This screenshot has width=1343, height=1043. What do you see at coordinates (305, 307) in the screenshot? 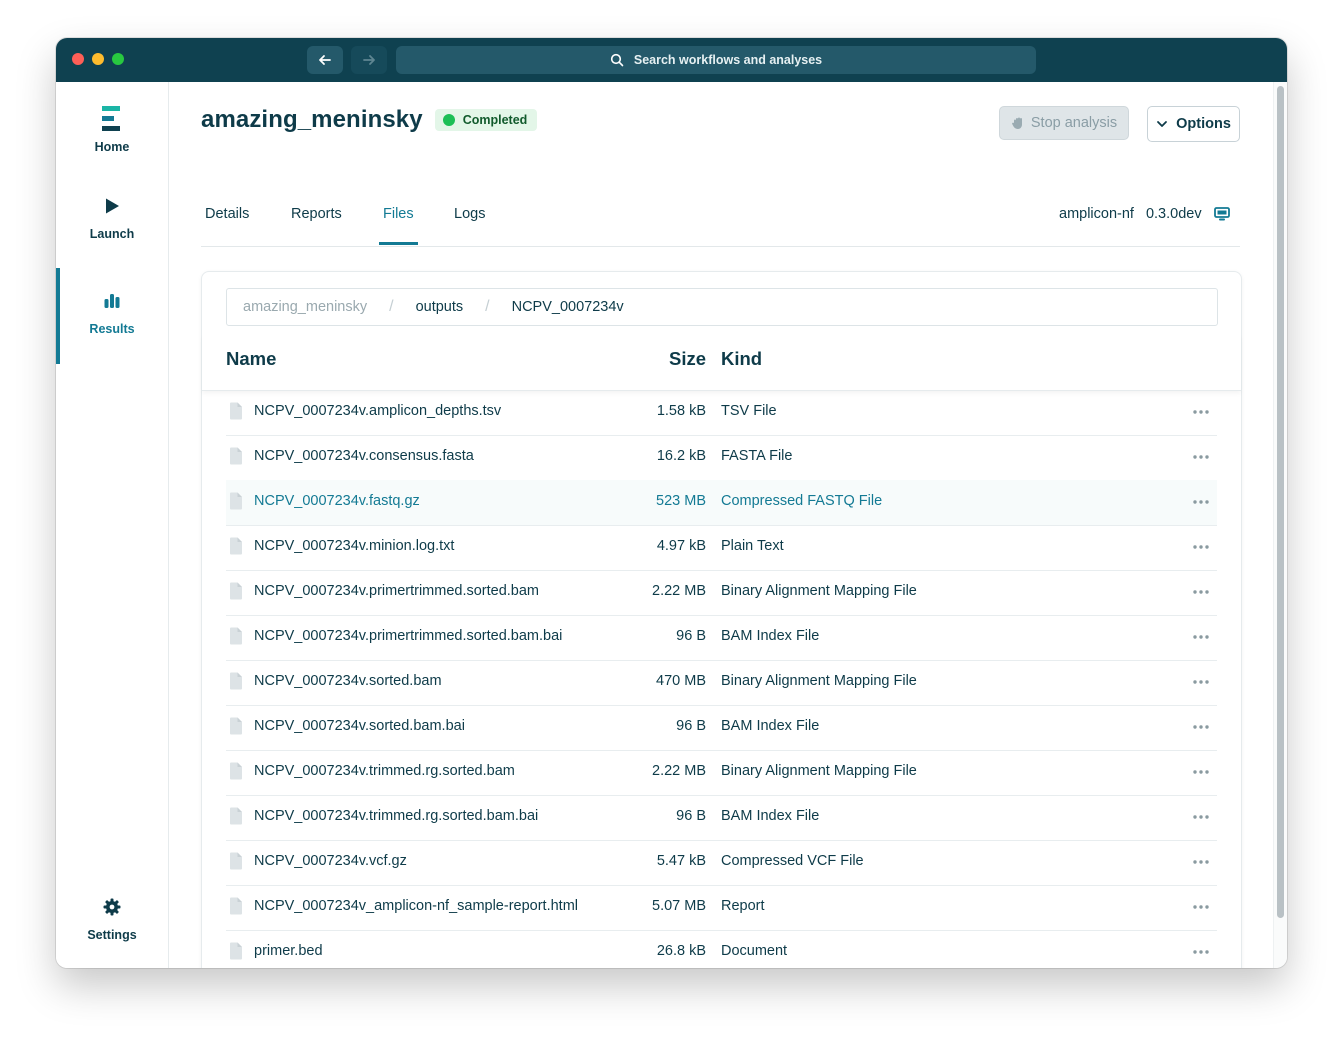
I see `breadcrumb-item: amazing_meninsky` at bounding box center [305, 307].